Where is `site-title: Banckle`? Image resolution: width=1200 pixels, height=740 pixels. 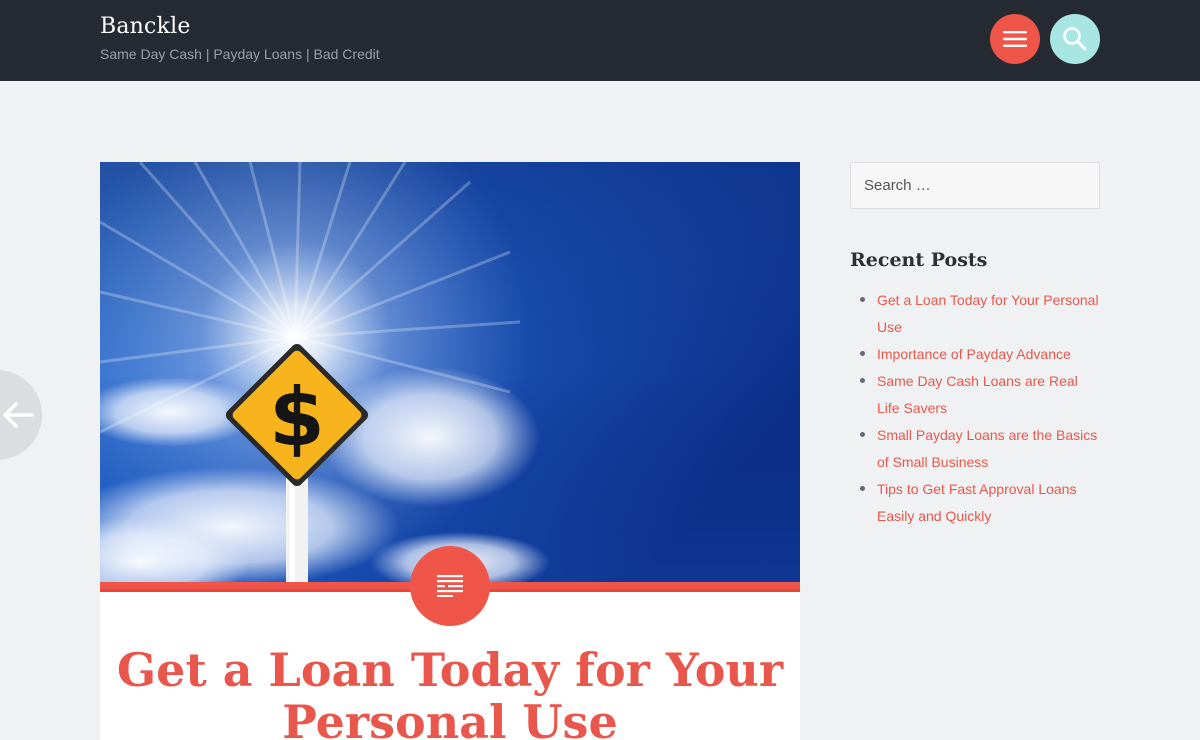 site-title: Banckle is located at coordinates (145, 26).